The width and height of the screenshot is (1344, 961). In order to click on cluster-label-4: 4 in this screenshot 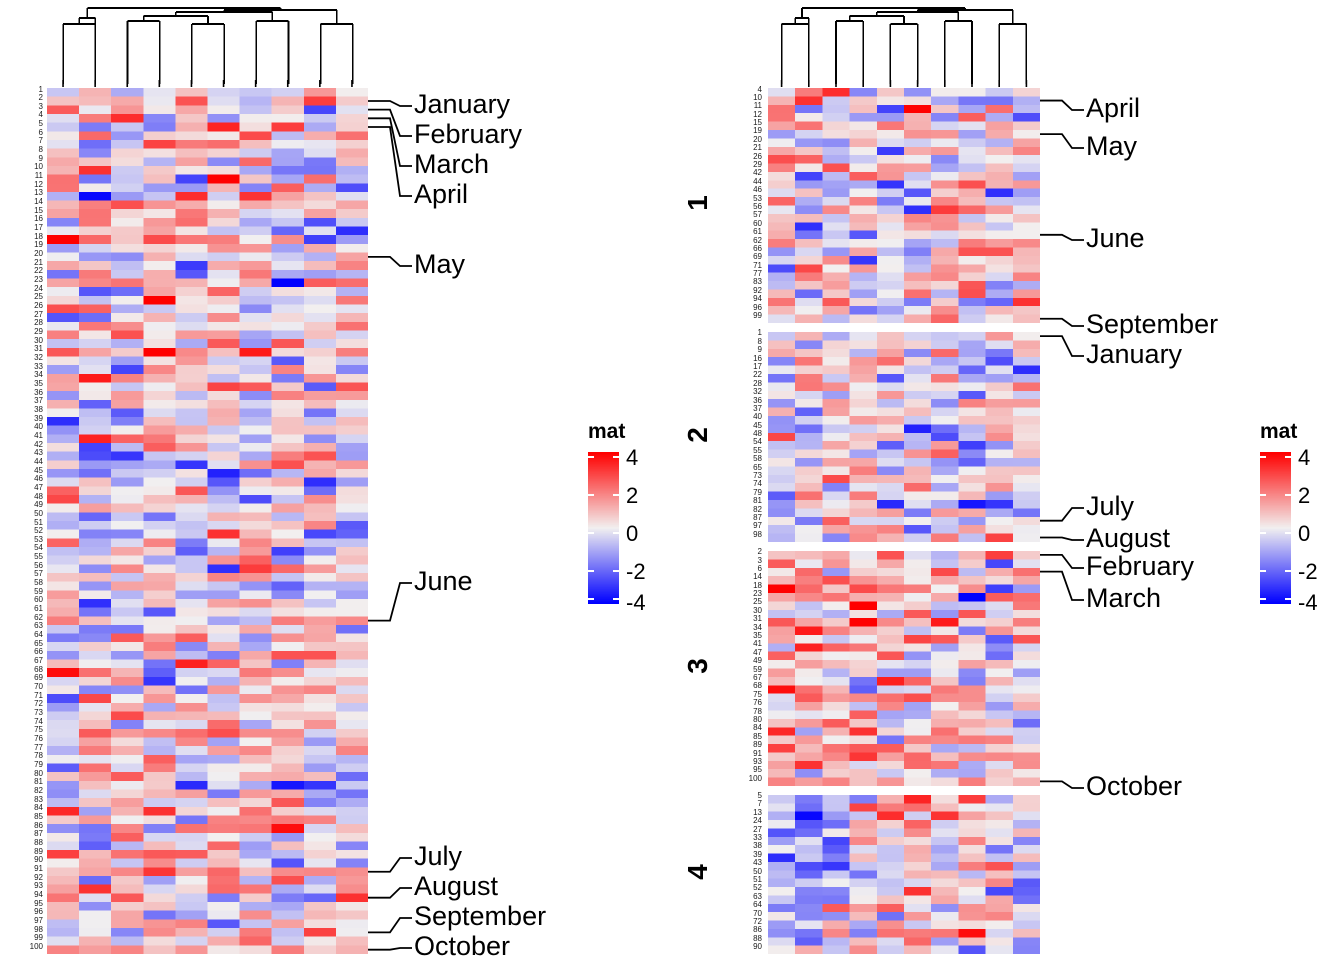, I will do `click(697, 872)`.